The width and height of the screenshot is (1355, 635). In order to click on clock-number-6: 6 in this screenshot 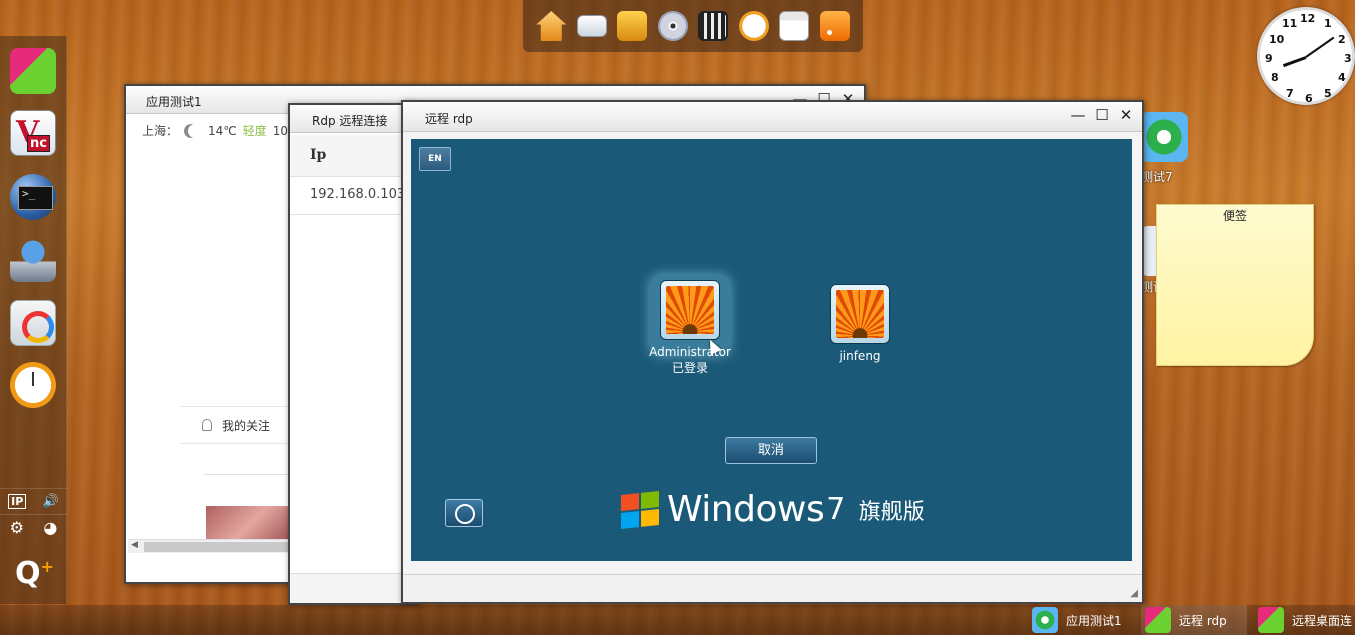, I will do `click(1309, 98)`.